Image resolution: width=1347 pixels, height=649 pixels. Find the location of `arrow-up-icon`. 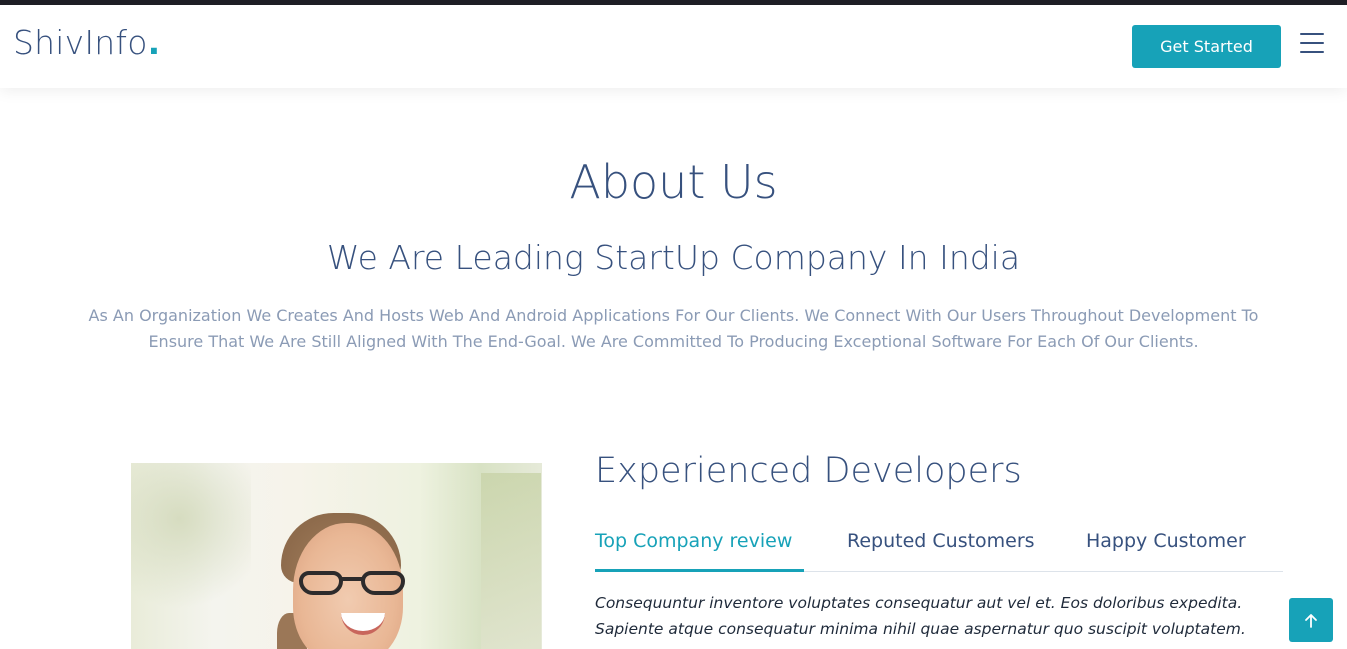

arrow-up-icon is located at coordinates (1311, 620).